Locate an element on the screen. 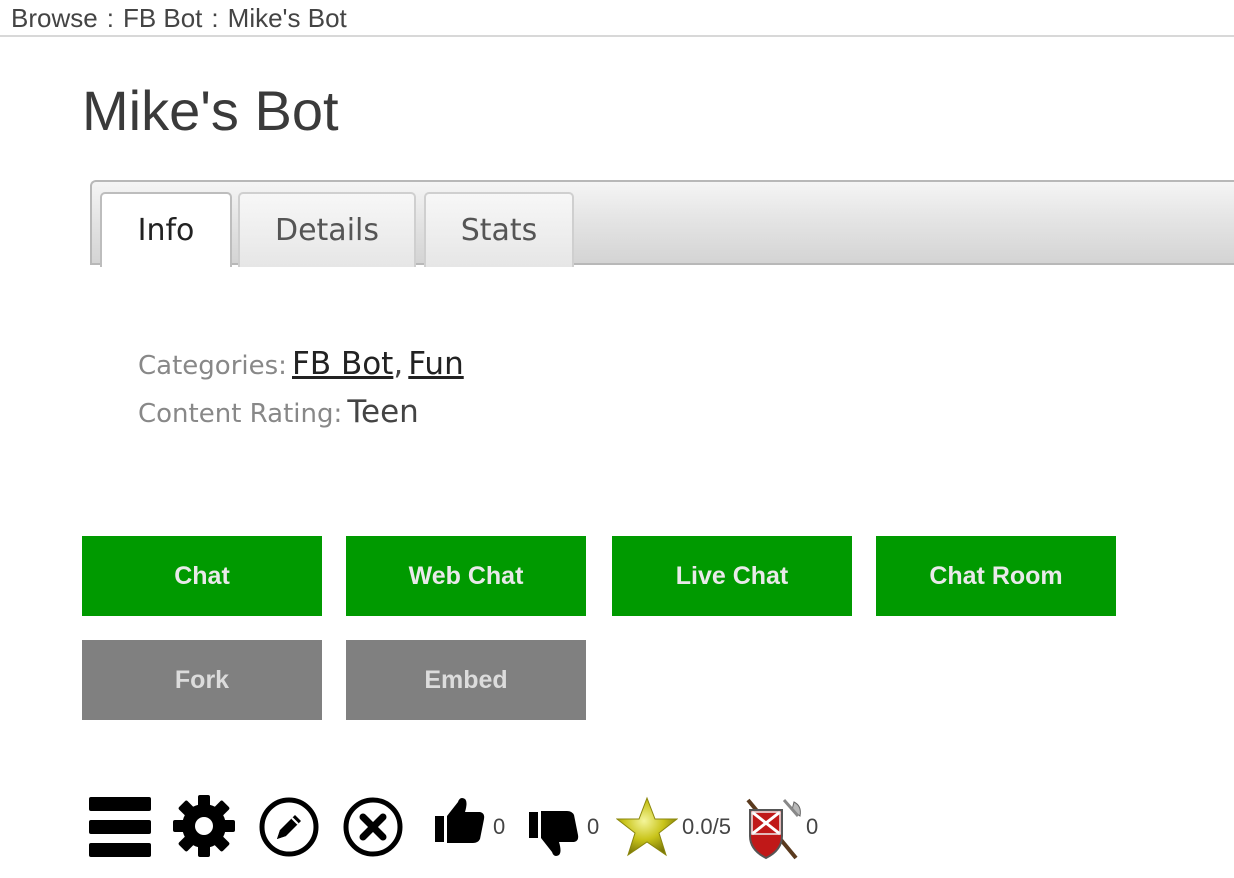 This screenshot has width=1234, height=878. category-link-fun: Fun is located at coordinates (435, 364).